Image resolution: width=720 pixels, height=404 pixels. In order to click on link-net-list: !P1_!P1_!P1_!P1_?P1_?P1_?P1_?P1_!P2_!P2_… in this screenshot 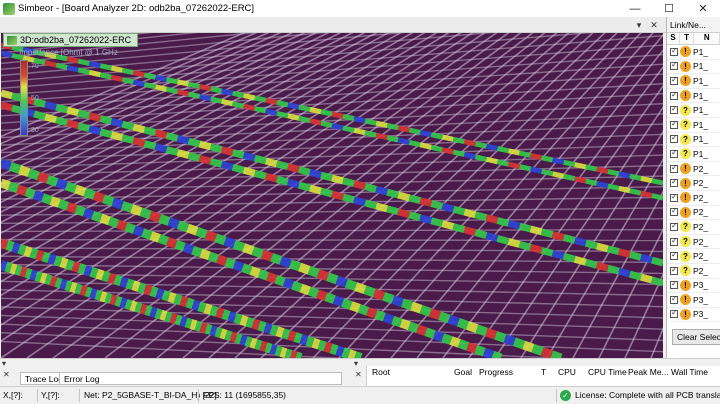, I will do `click(693, 184)`.